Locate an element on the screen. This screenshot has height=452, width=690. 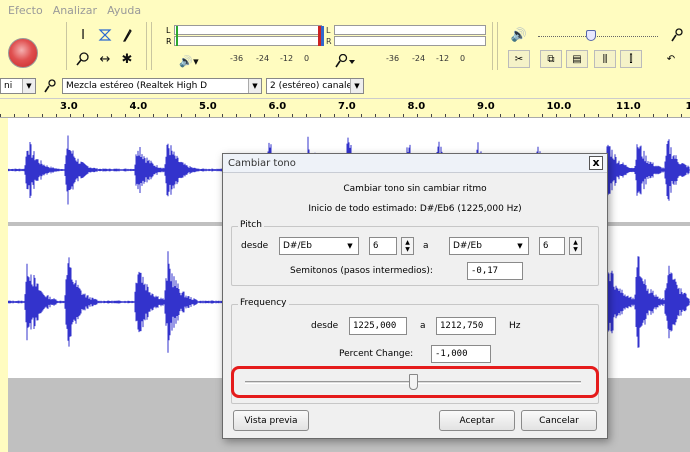
preview-button: Vista previa is located at coordinates (271, 420).